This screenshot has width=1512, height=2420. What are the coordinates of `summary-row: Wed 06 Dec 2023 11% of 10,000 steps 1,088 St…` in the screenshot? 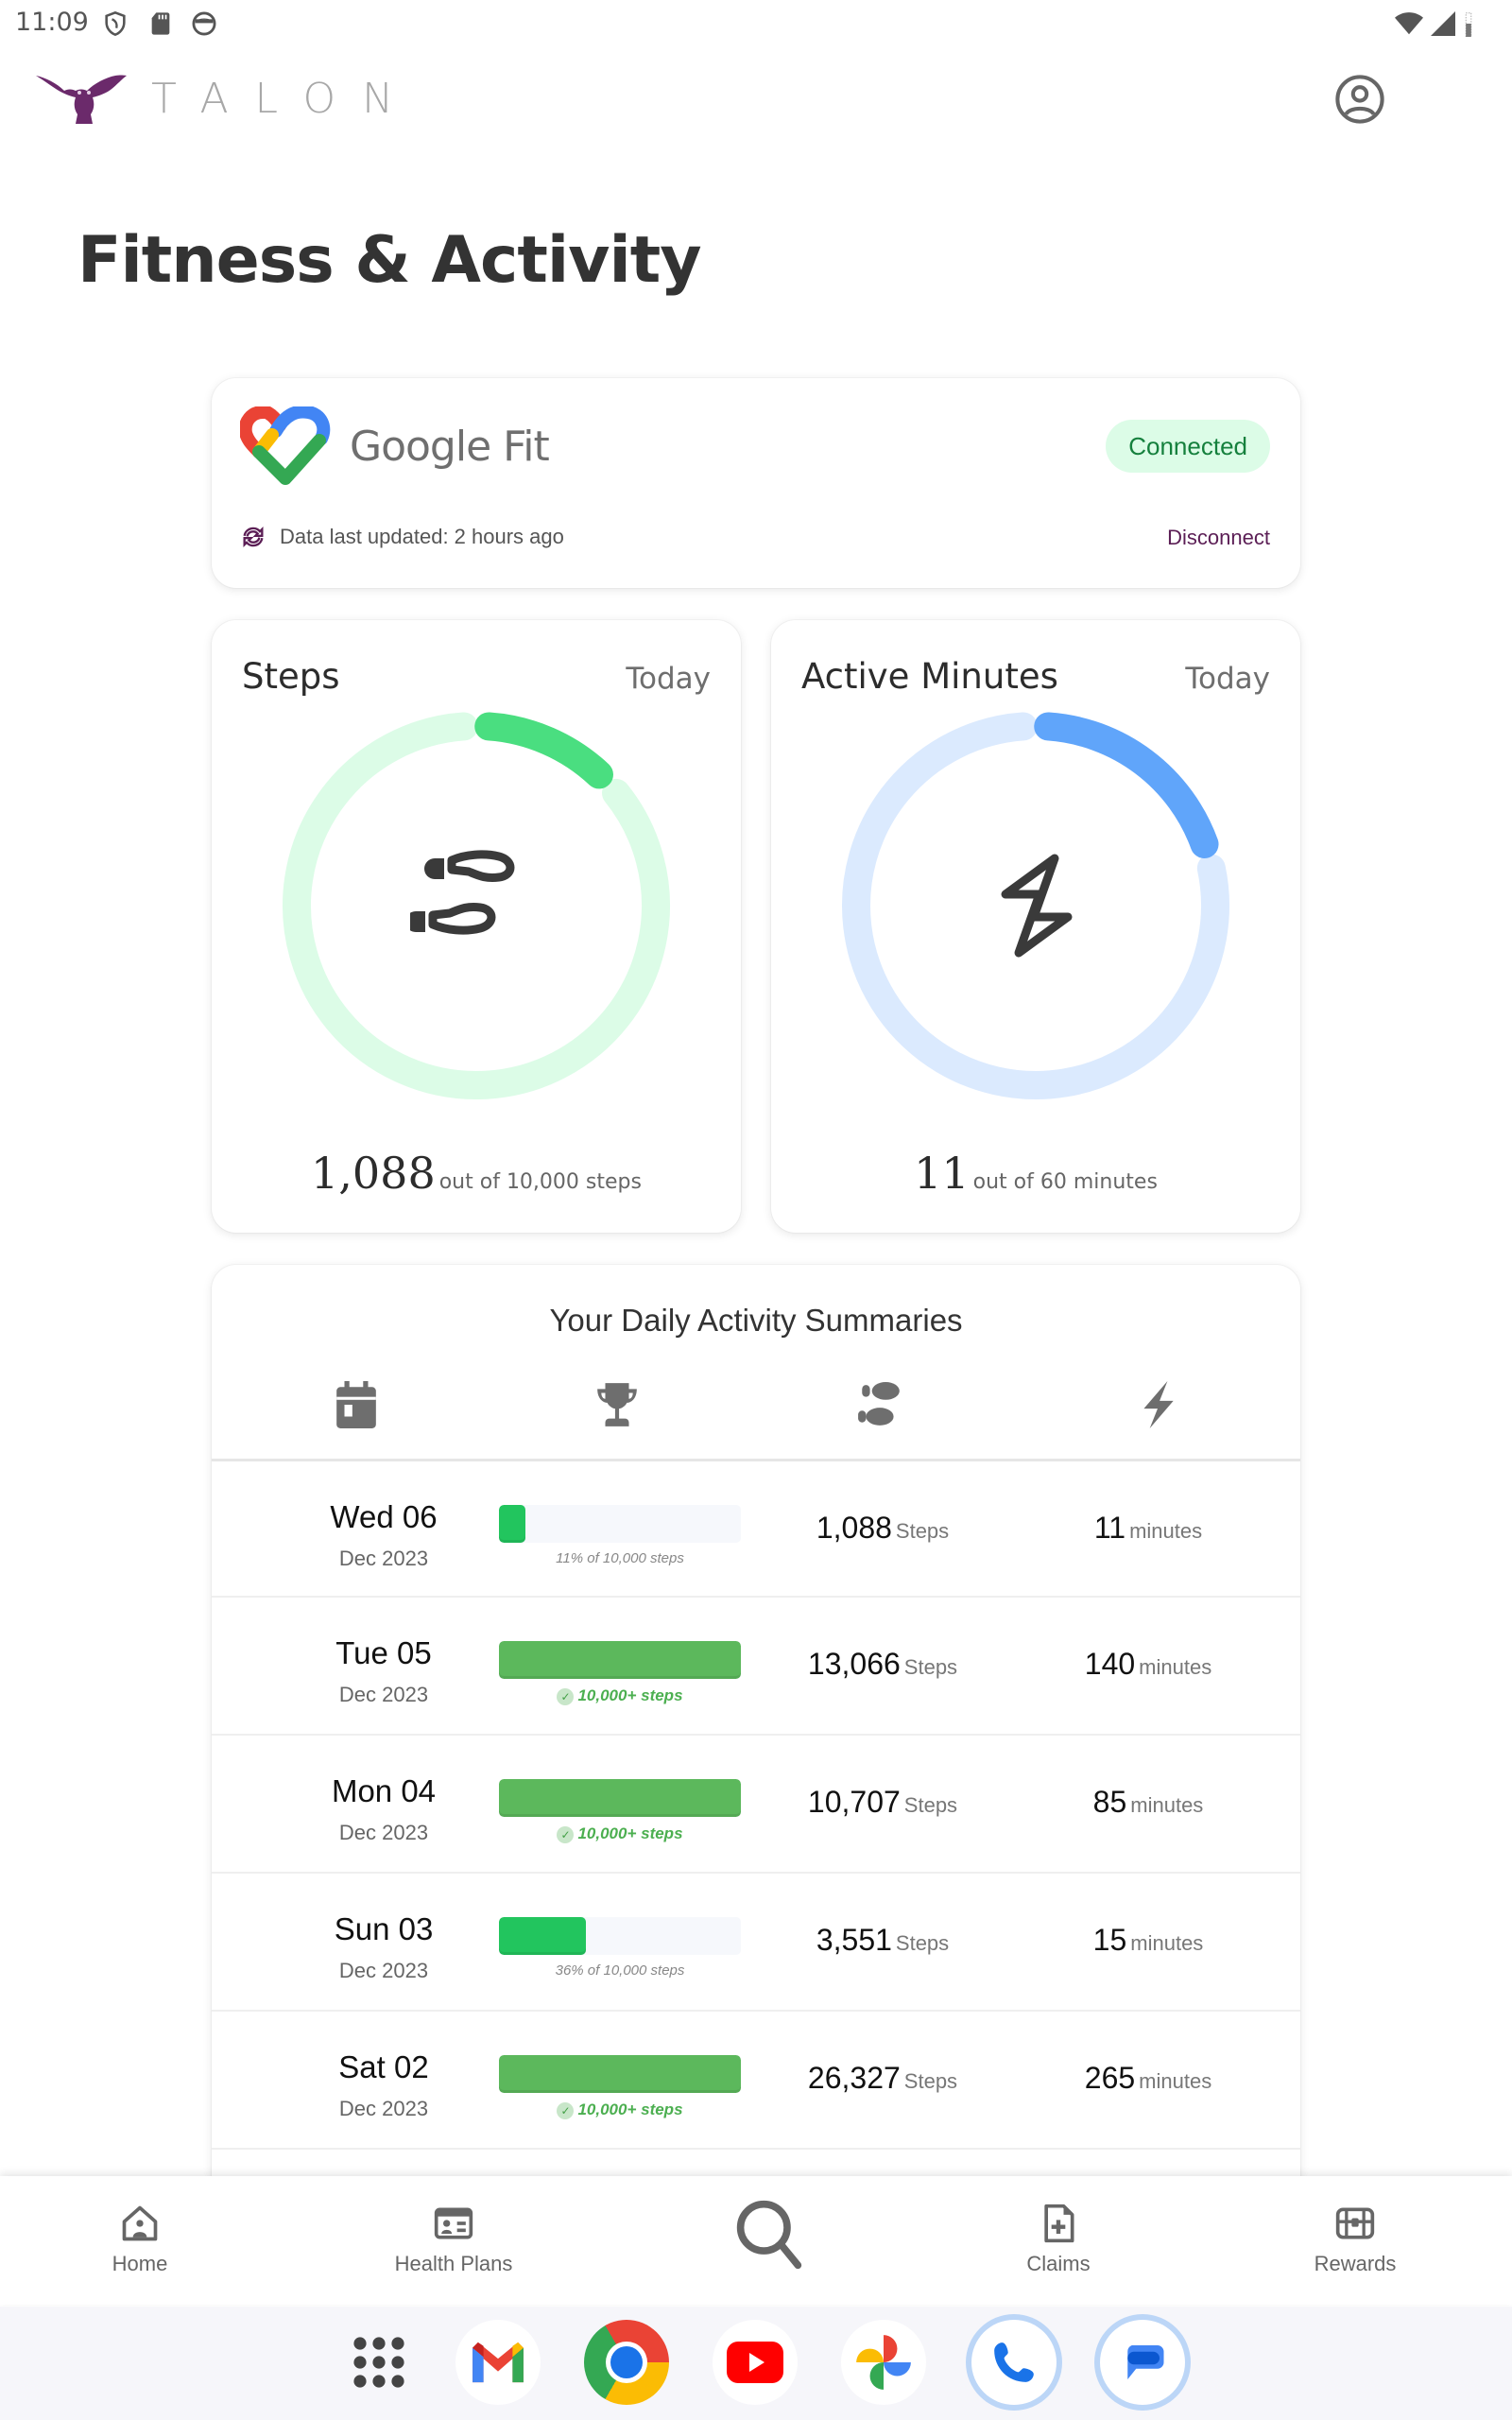 It's located at (756, 1530).